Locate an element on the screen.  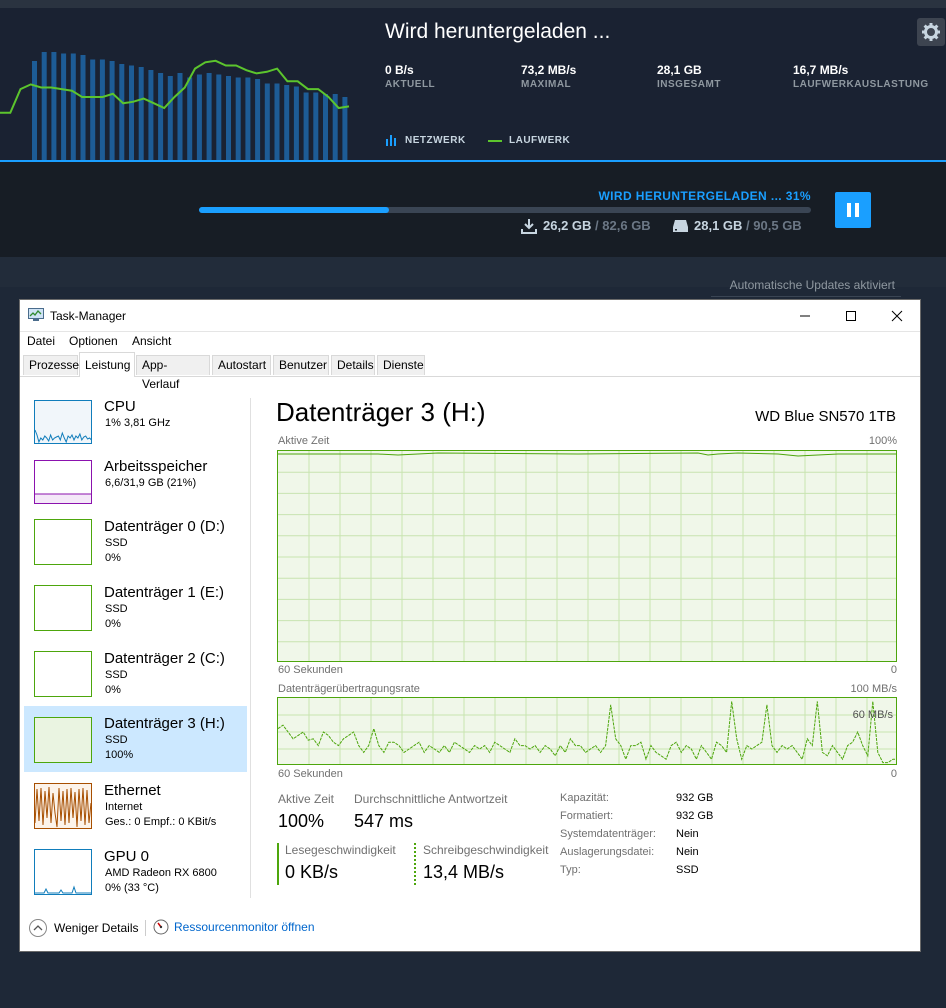
network-legend: NETZWERK is located at coordinates (435, 140).